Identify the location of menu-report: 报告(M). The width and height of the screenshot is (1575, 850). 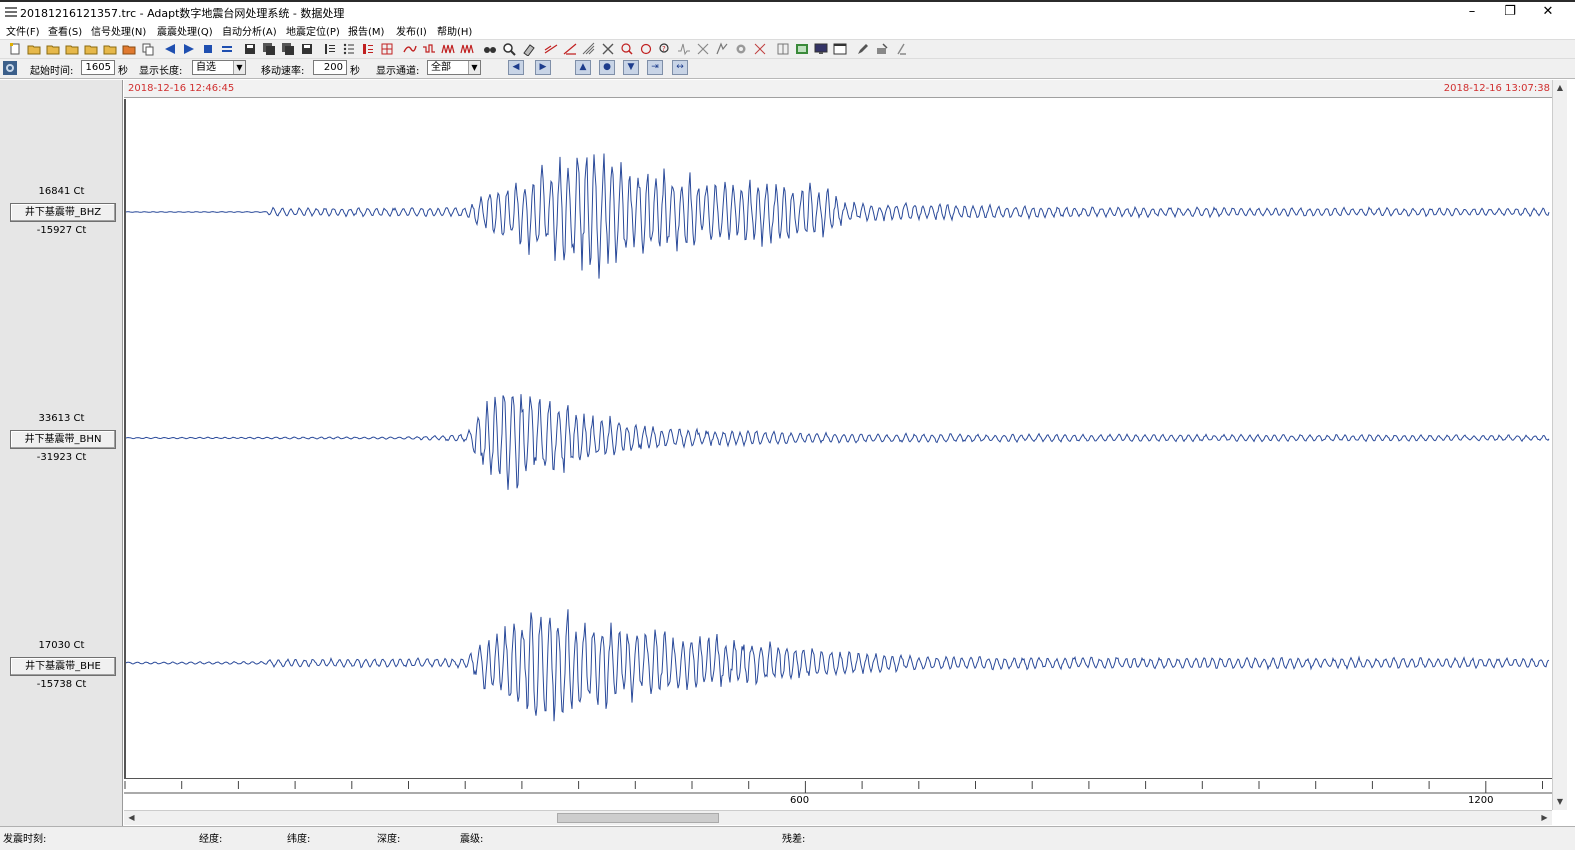
(366, 30).